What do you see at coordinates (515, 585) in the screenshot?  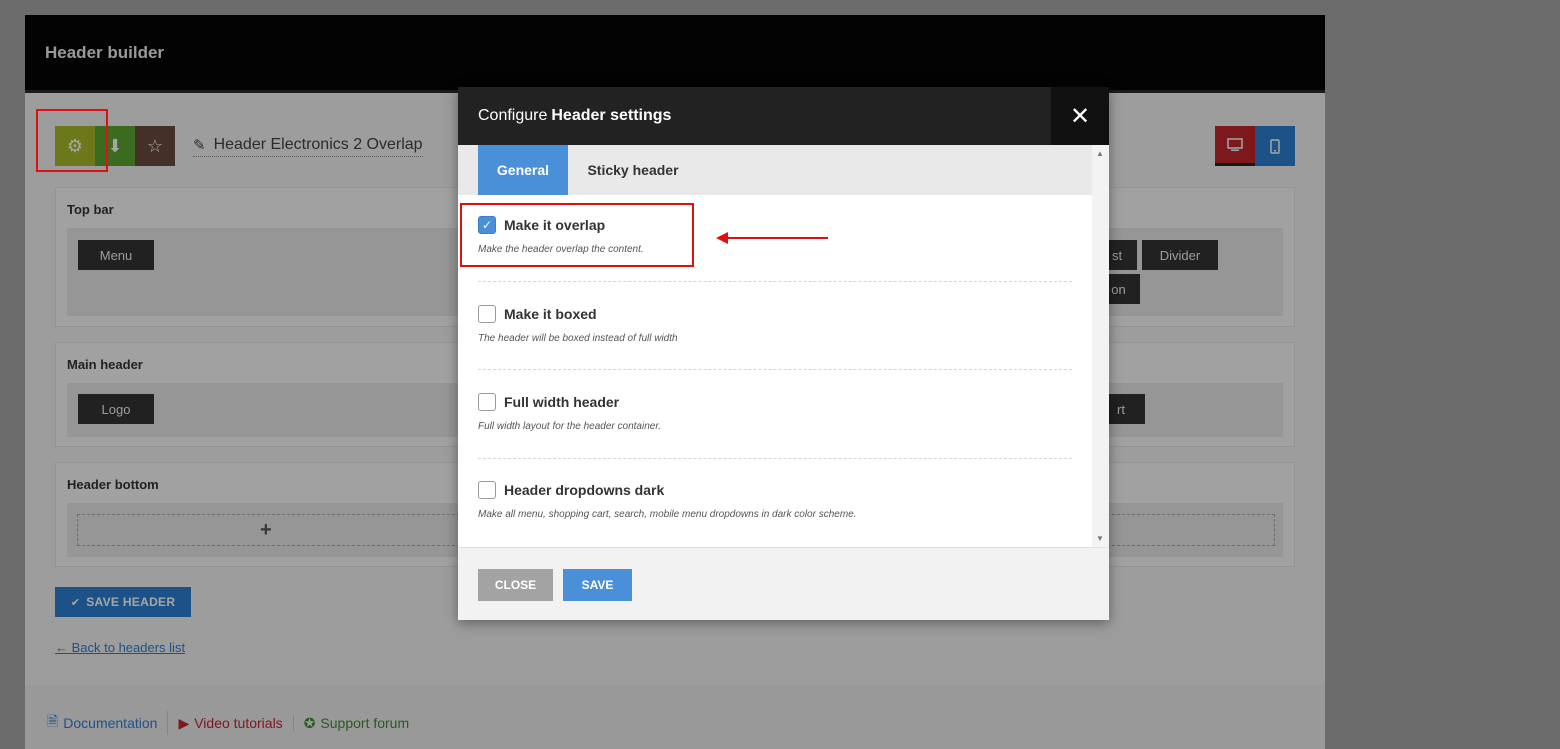 I see `close-button: CLOSE` at bounding box center [515, 585].